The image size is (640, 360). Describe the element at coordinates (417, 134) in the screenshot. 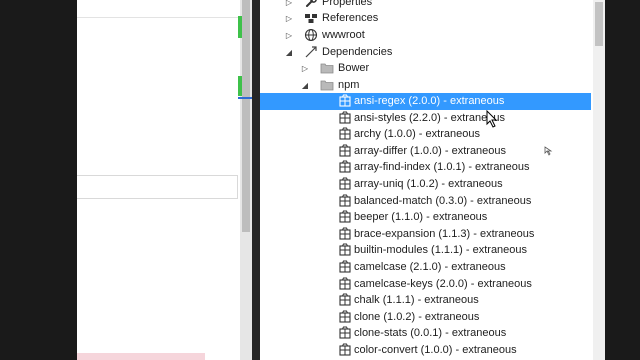

I see `package-label: archy (1.0.0) - extraneous` at that location.